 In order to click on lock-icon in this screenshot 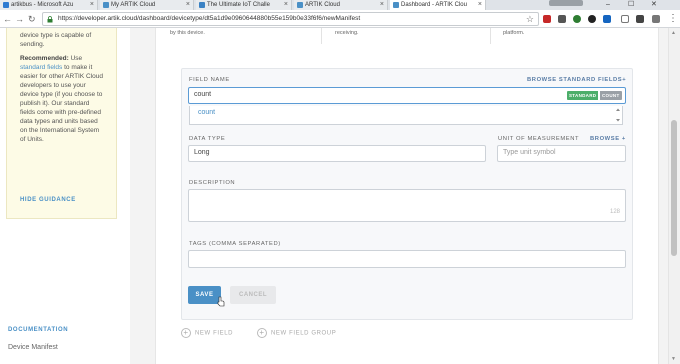, I will do `click(50, 19)`.